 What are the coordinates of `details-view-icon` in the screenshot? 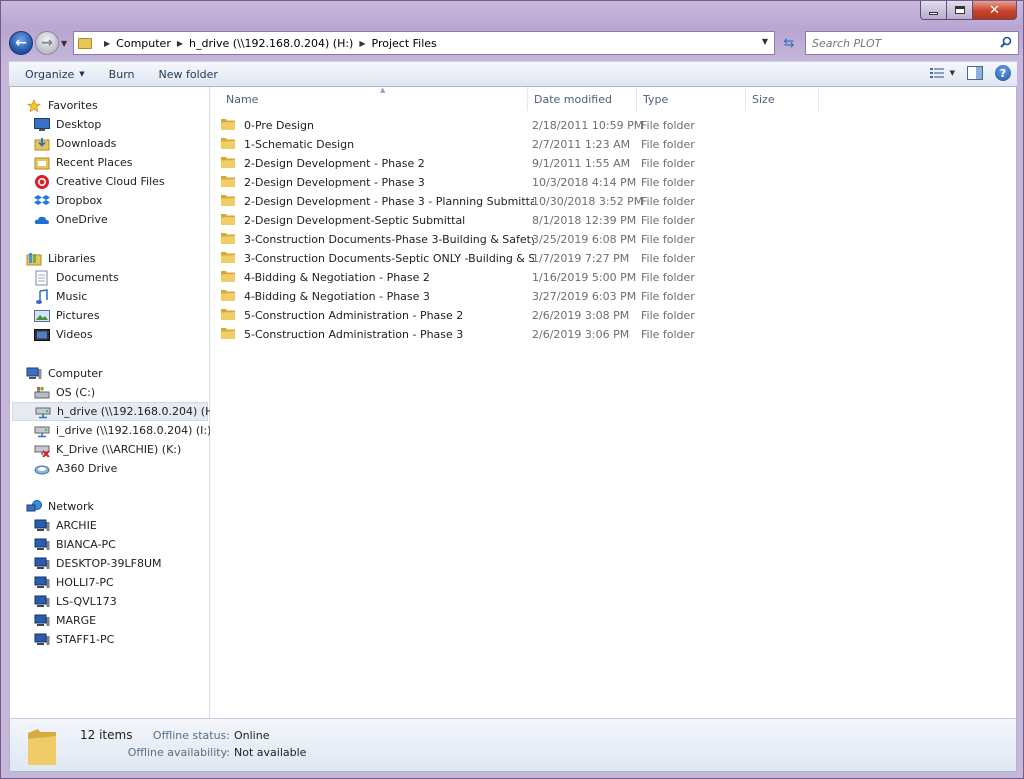 It's located at (936, 73).